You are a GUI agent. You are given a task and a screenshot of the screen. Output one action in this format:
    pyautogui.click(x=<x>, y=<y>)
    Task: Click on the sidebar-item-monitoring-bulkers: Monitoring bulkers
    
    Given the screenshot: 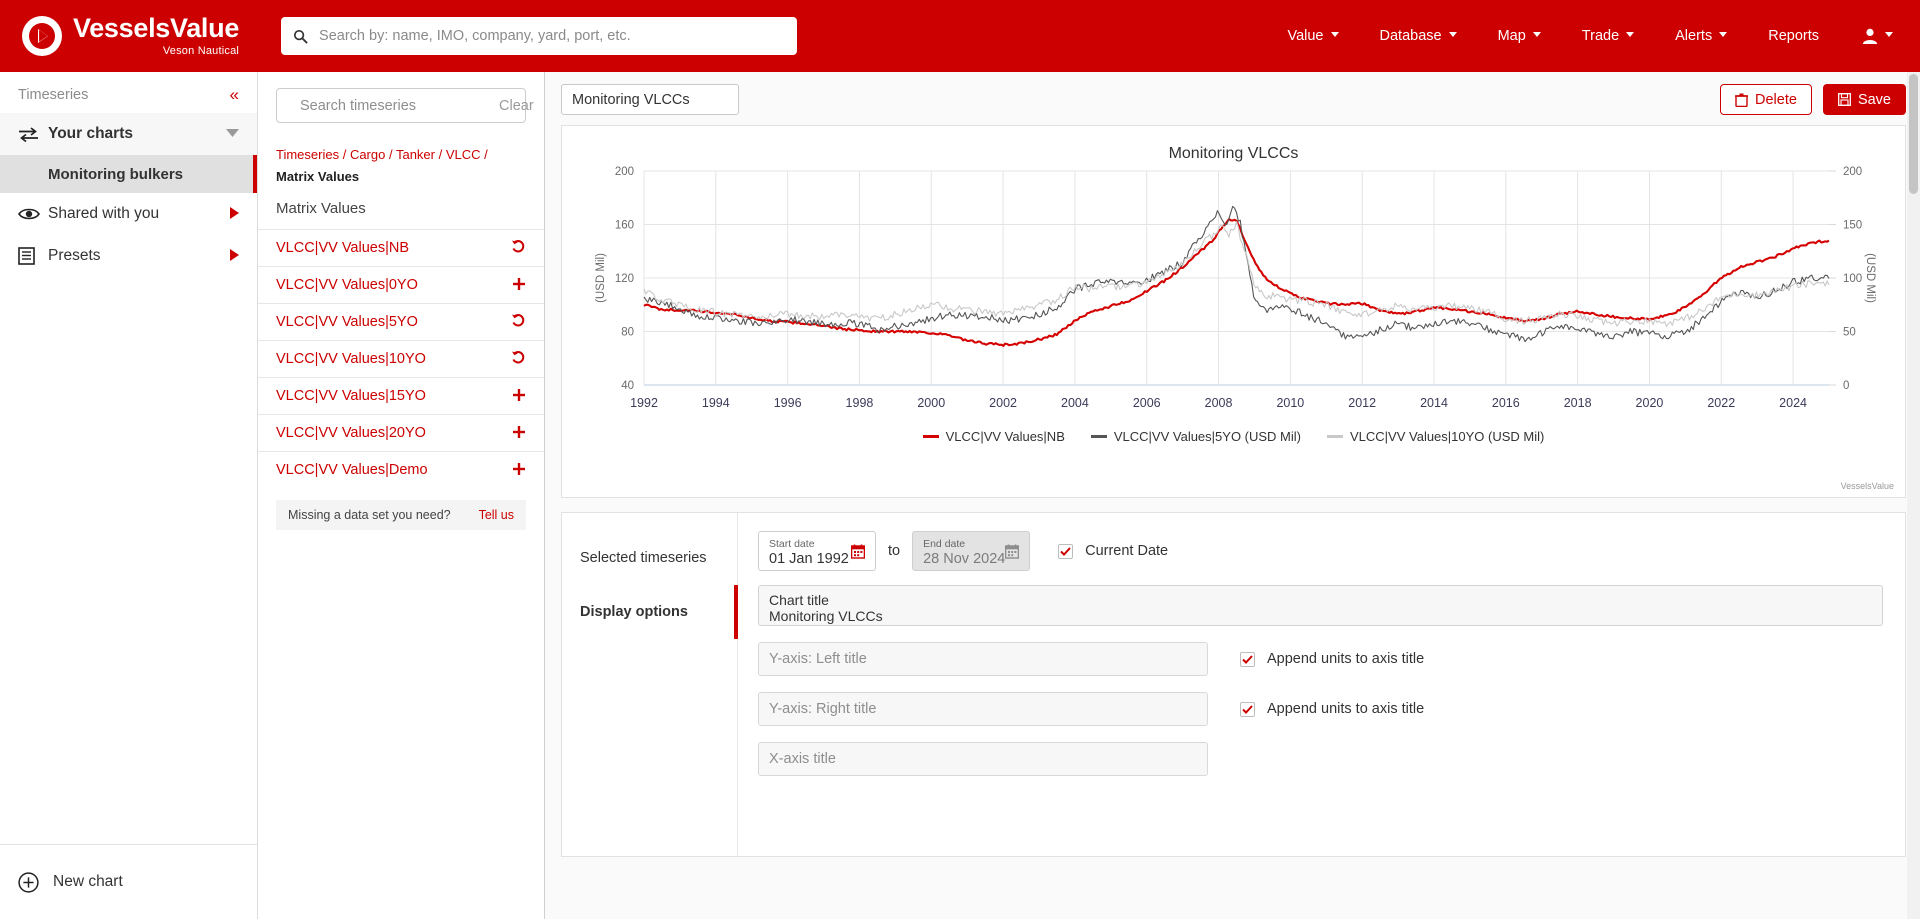 What is the action you would take?
    pyautogui.click(x=128, y=174)
    